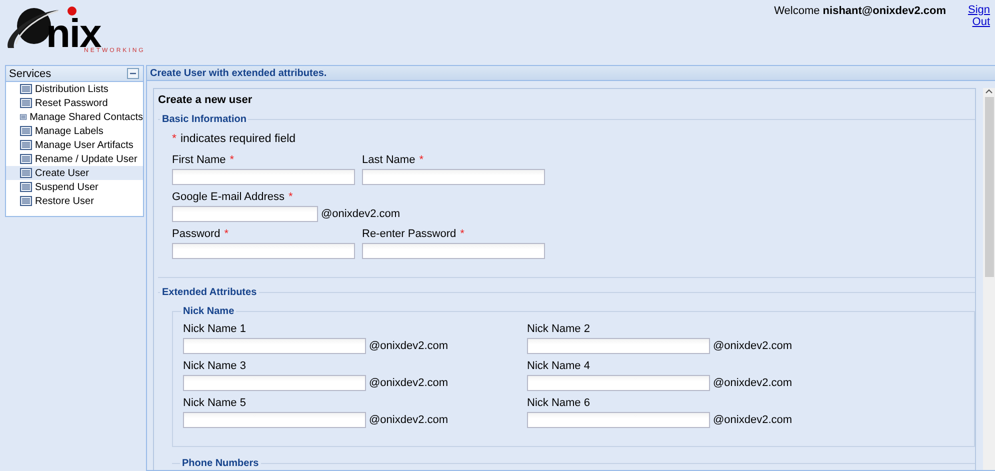  What do you see at coordinates (979, 34) in the screenshot?
I see `sign-out-link: Sign Out` at bounding box center [979, 34].